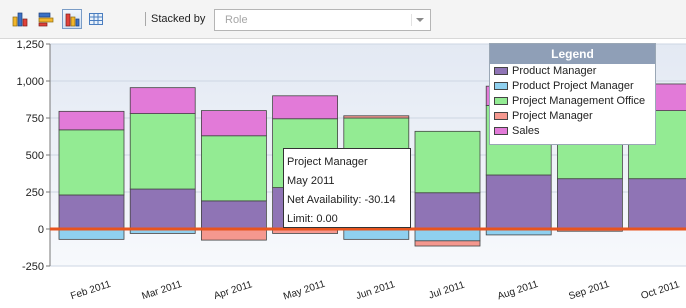 Image resolution: width=686 pixels, height=308 pixels. Describe the element at coordinates (90, 290) in the screenshot. I see `x-tick-label: Feb 2011` at that location.